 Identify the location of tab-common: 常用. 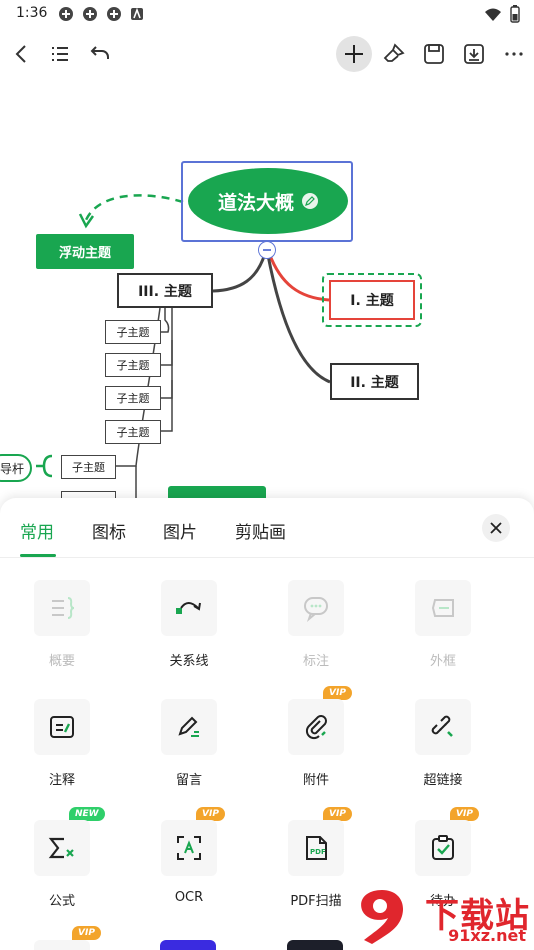
(37, 530).